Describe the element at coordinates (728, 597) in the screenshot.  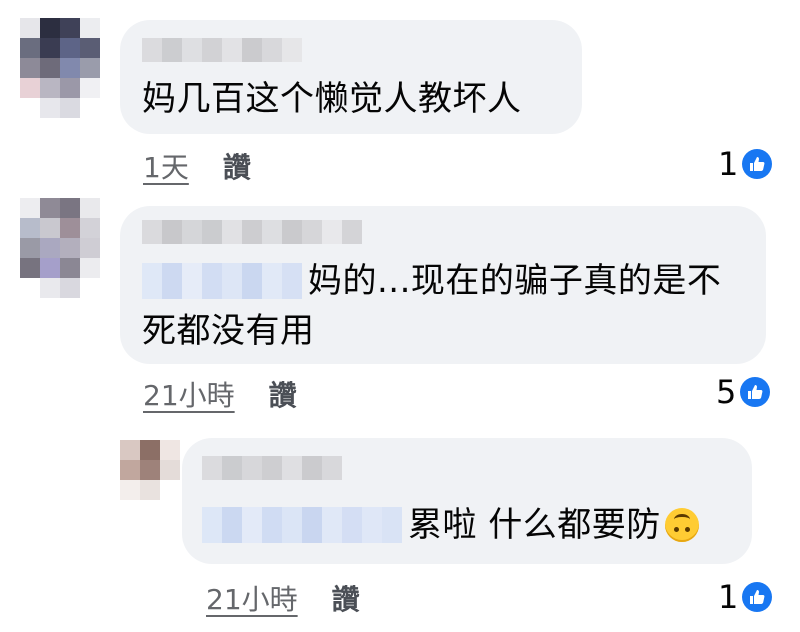
I see `reaction-count: 1` at that location.